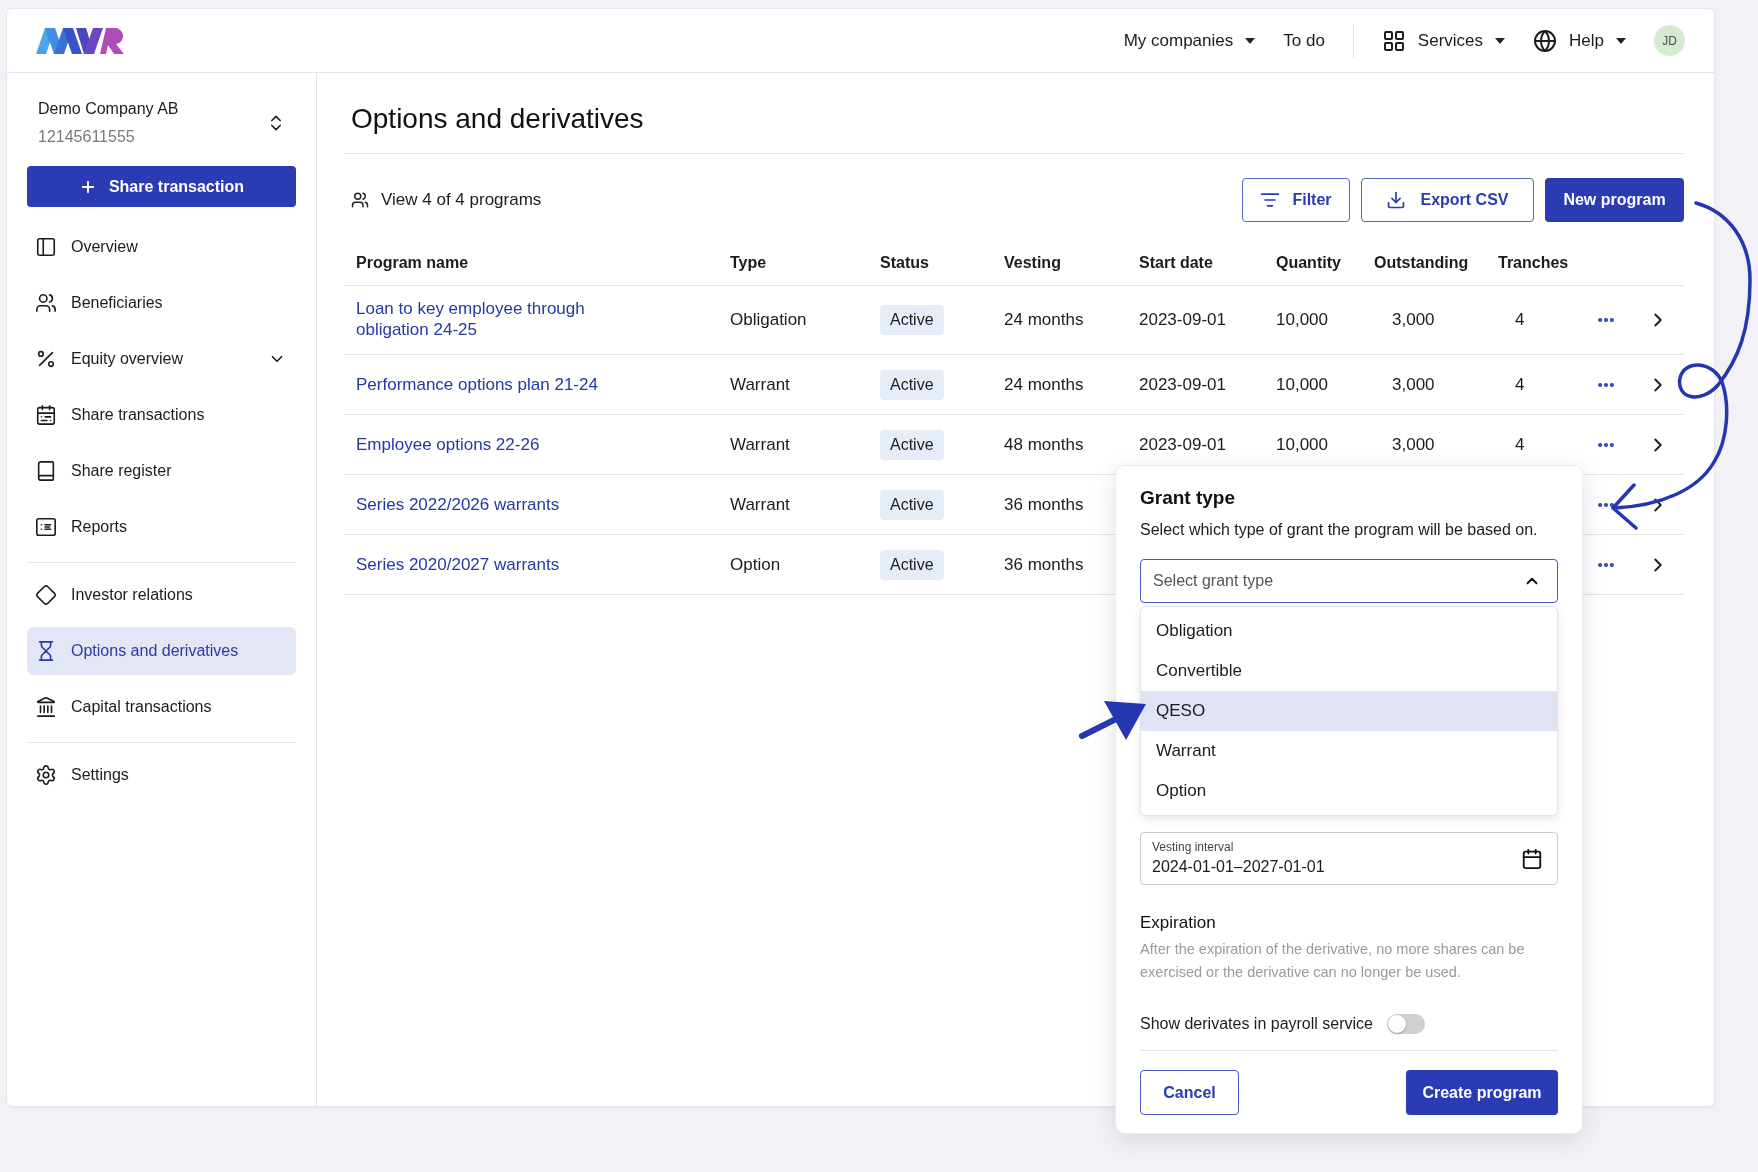  What do you see at coordinates (1113, 720) in the screenshot?
I see `arrow-annotation` at bounding box center [1113, 720].